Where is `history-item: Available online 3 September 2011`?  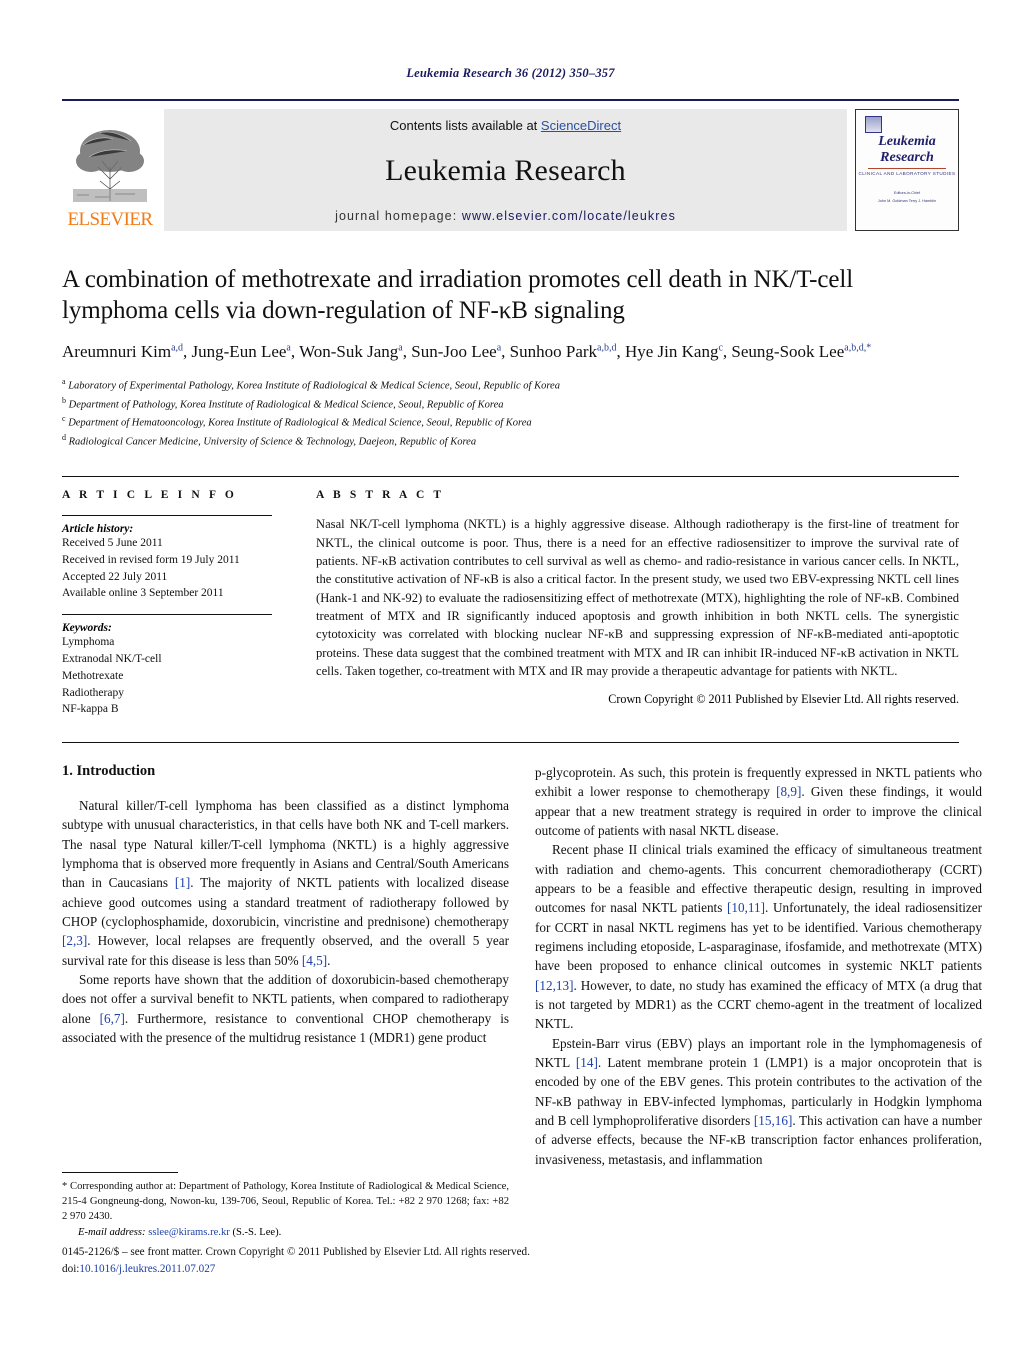 history-item: Available online 3 September 2011 is located at coordinates (143, 593).